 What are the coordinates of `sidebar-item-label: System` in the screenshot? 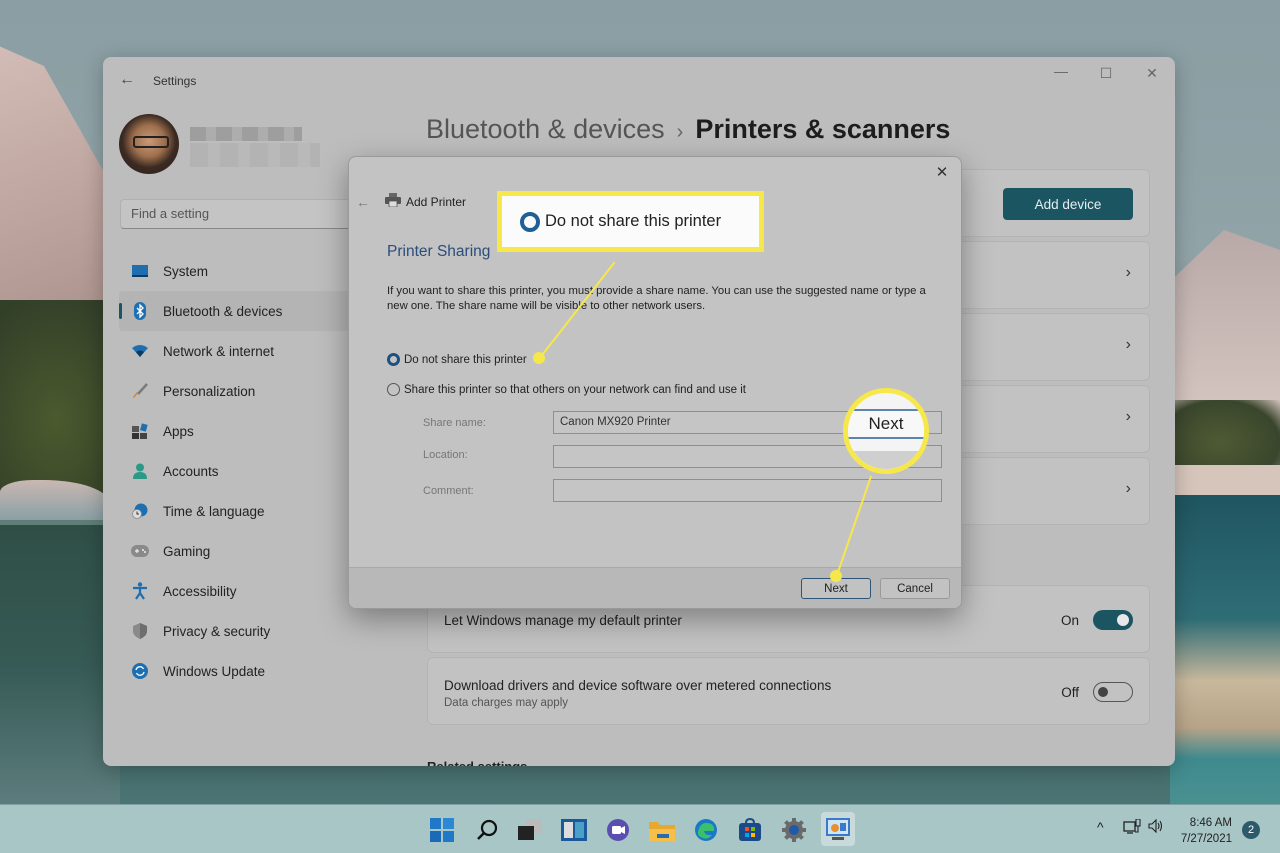 It's located at (186, 271).